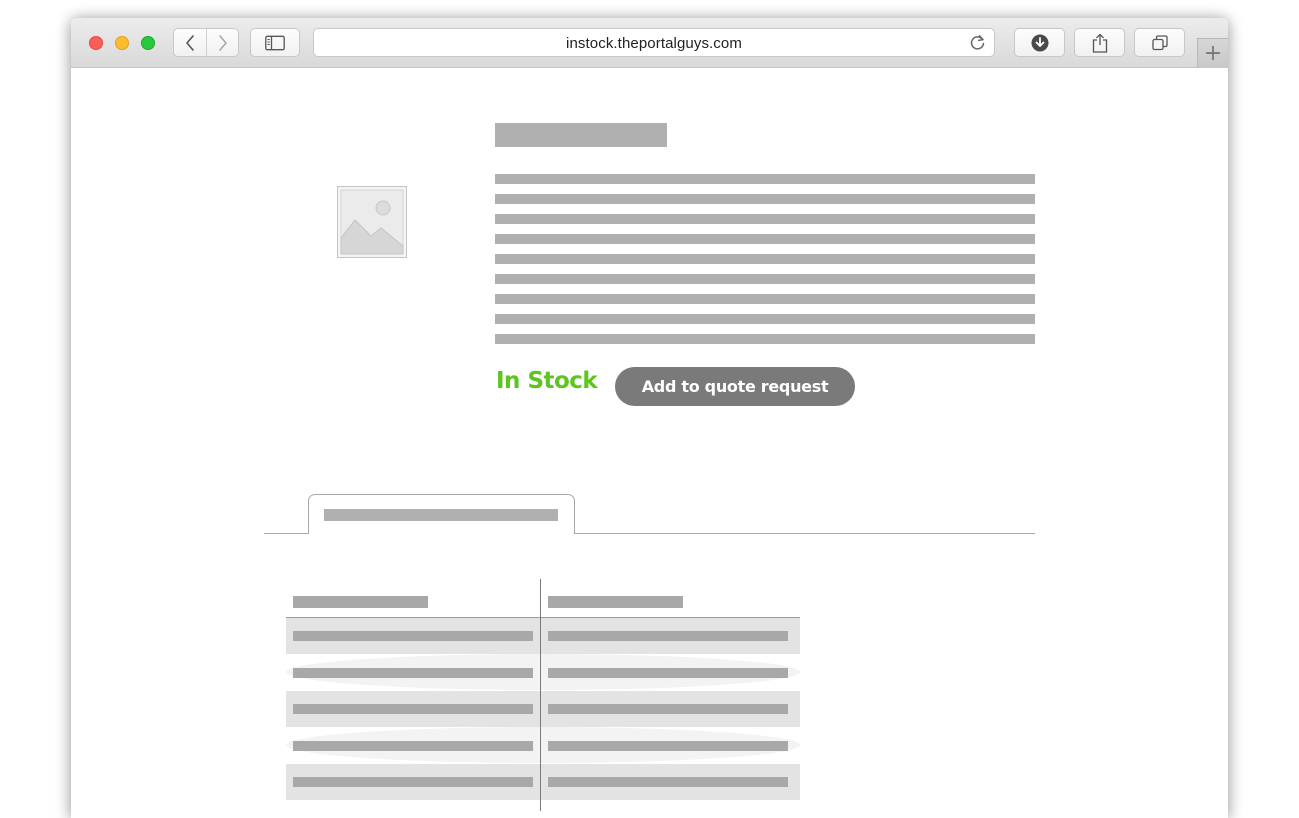  I want to click on table-header, so click(543, 598).